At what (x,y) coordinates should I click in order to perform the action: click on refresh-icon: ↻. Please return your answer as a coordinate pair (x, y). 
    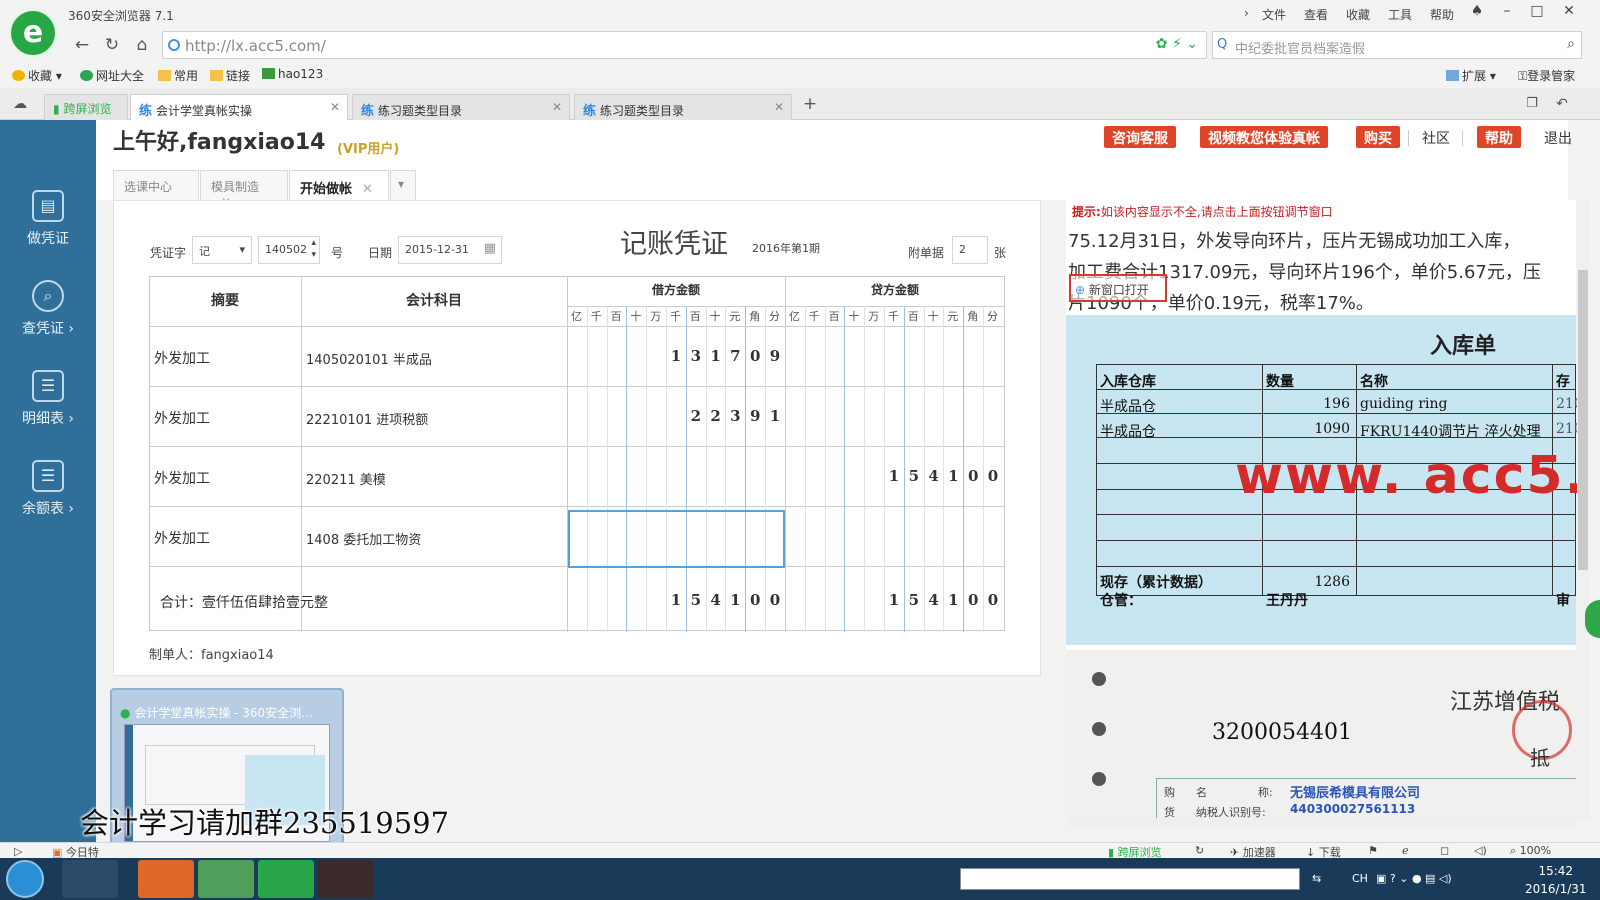
    Looking at the image, I should click on (112, 45).